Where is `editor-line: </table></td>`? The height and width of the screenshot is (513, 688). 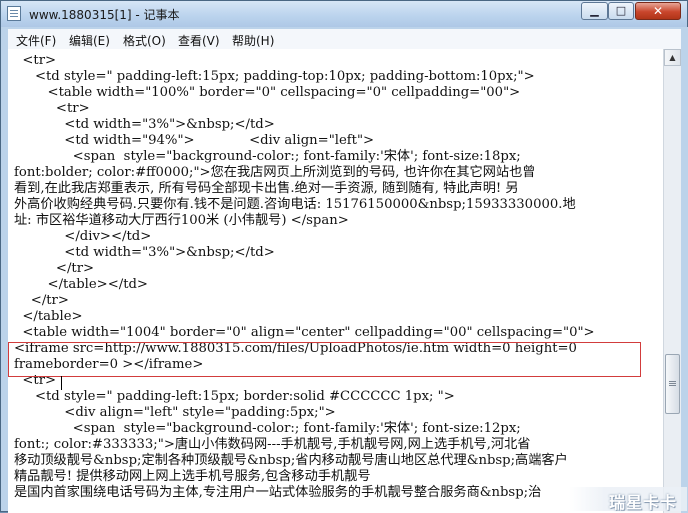 editor-line: </table></td> is located at coordinates (81, 284).